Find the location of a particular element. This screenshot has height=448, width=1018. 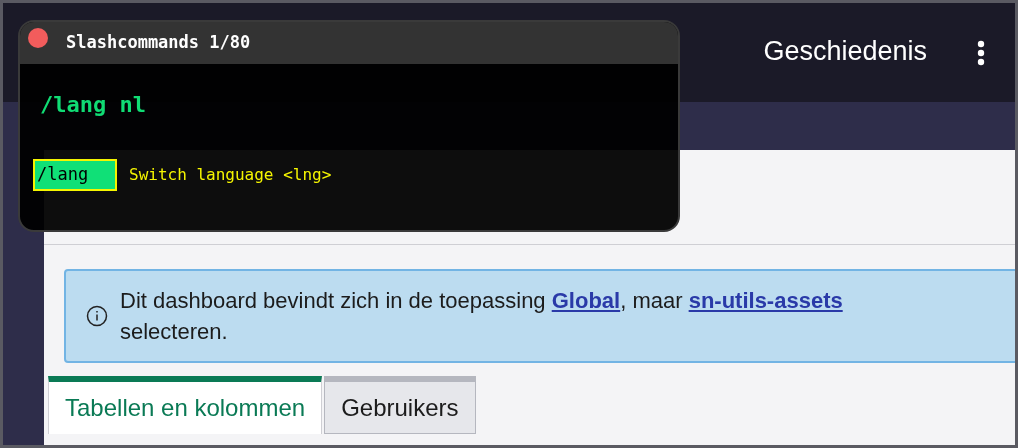

command-chip: /lang is located at coordinates (75, 175).